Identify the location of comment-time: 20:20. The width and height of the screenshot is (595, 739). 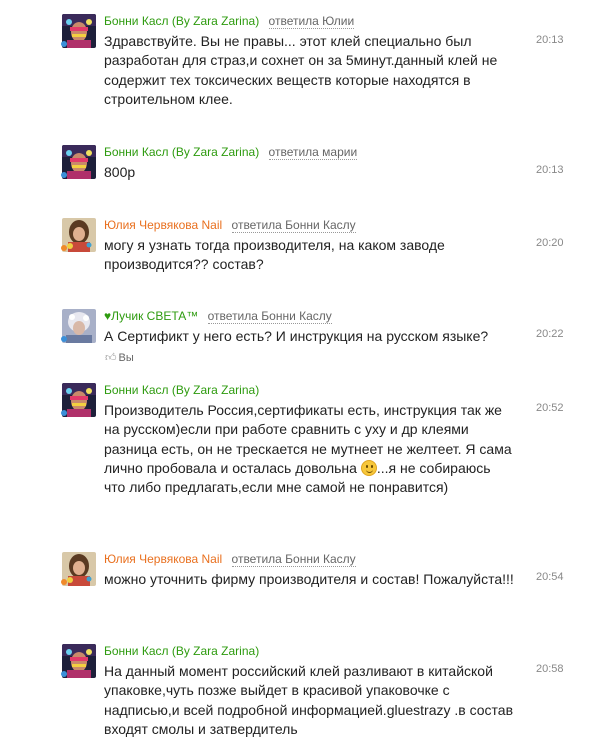
(550, 243).